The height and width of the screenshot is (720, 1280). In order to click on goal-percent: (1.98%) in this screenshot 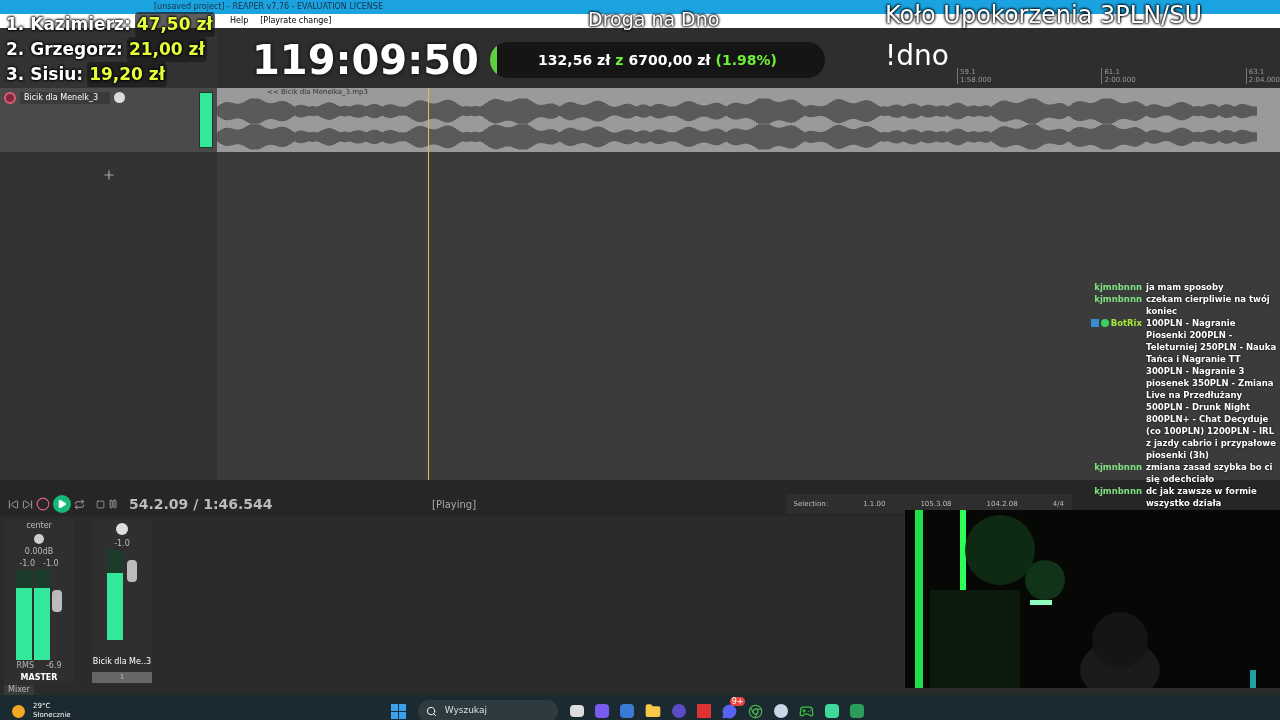, I will do `click(746, 60)`.